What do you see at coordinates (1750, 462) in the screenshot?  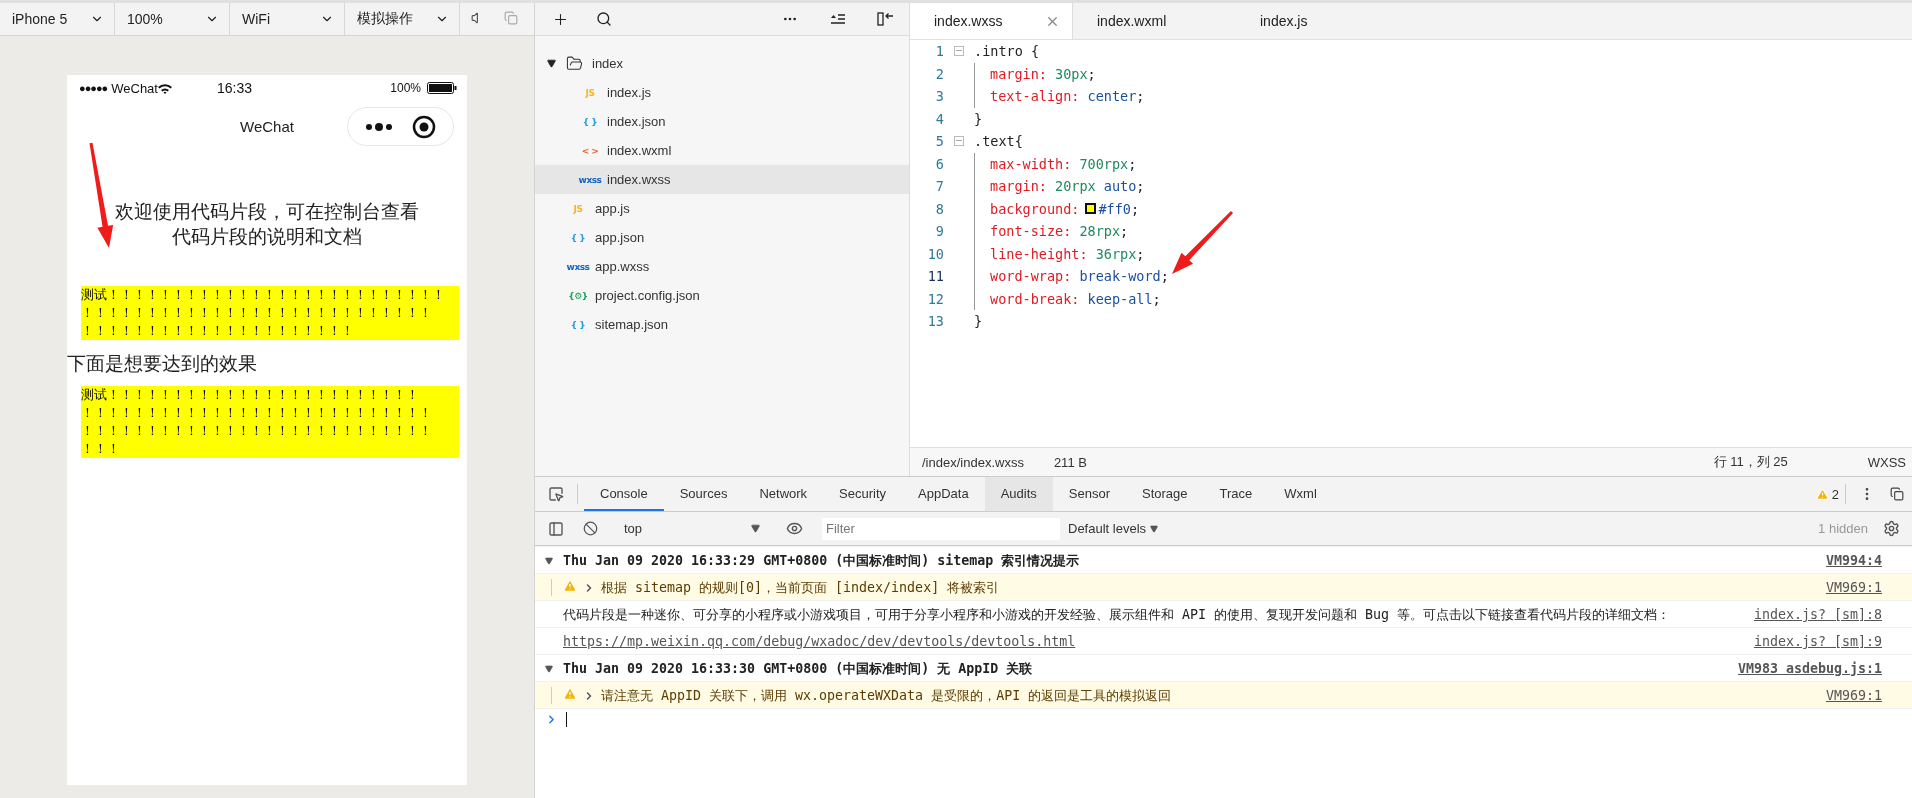 I see `cursor-position: 行 11，列 25` at bounding box center [1750, 462].